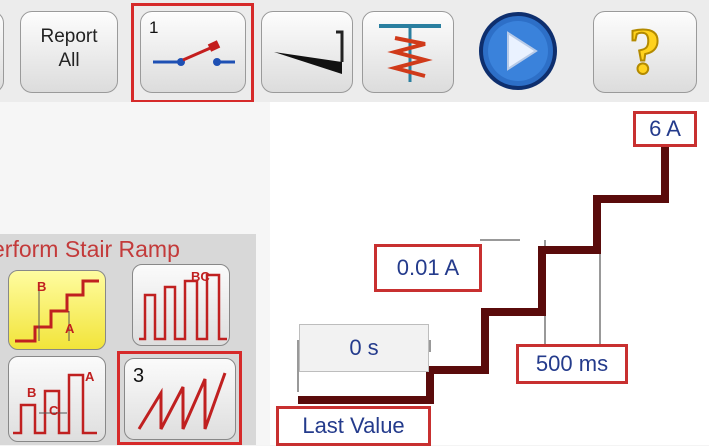 The width and height of the screenshot is (709, 446). I want to click on all-label: All, so click(69, 60).